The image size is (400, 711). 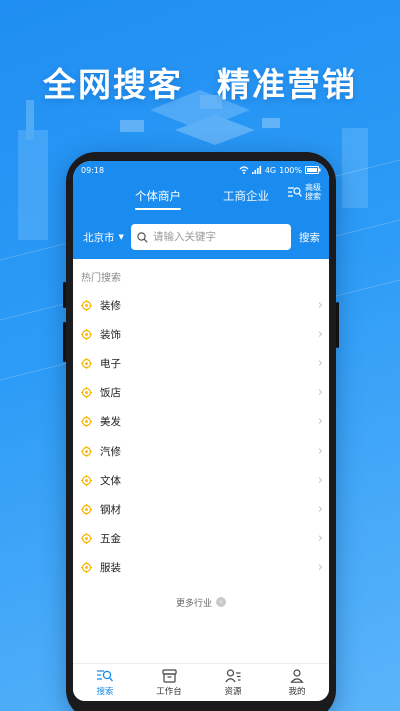 I want to click on list-item-label: 汽修, so click(x=110, y=451).